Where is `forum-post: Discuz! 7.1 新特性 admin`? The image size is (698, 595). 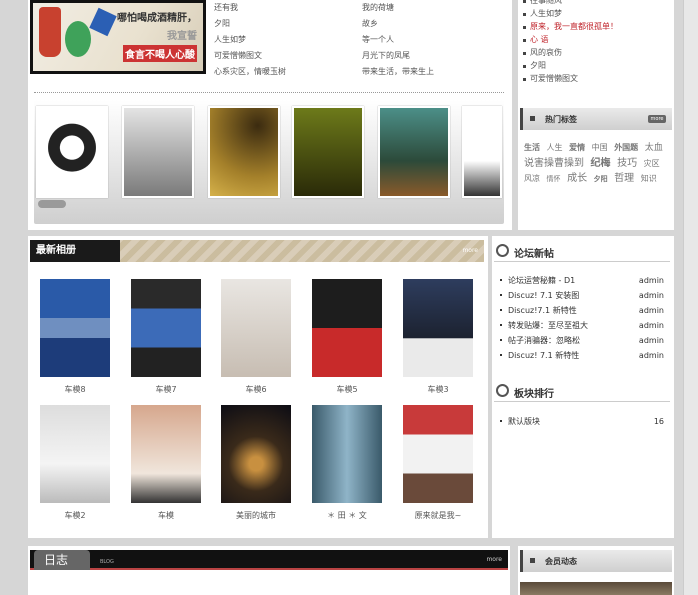 forum-post: Discuz! 7.1 新特性 admin is located at coordinates (582, 355).